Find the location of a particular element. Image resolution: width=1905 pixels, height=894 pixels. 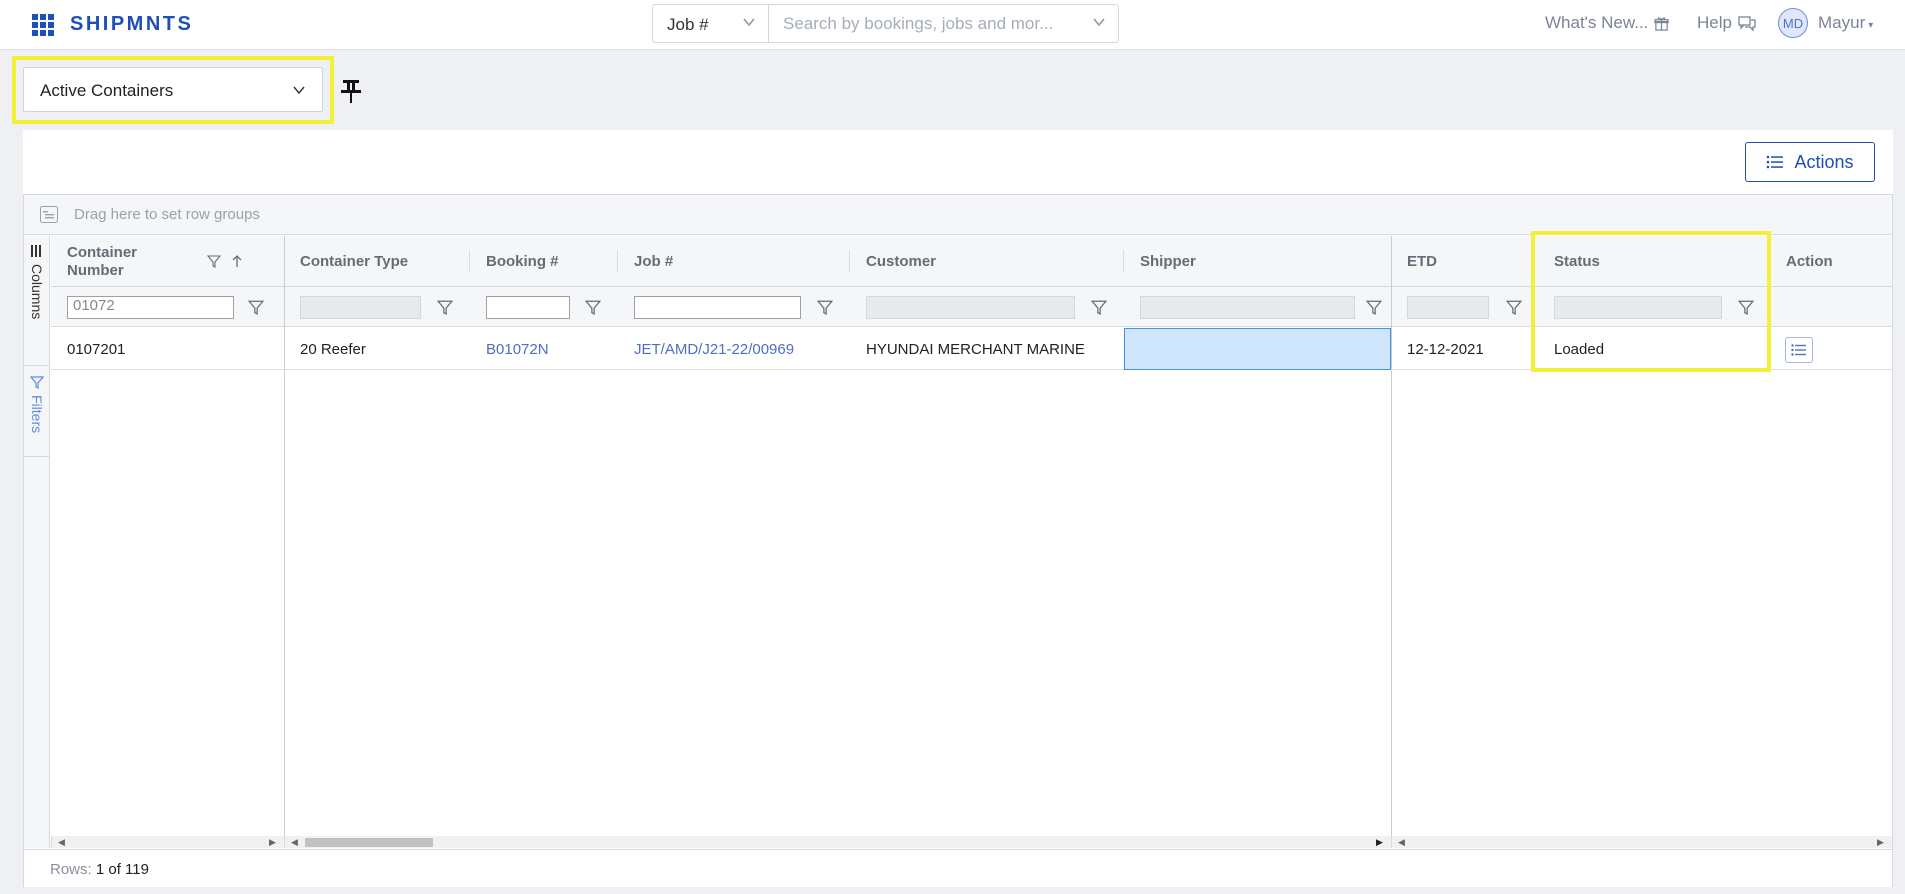

horizontal-scrollbar: ◀ ▶ ◀ ▶ ◀ ▶ is located at coordinates (971, 842).